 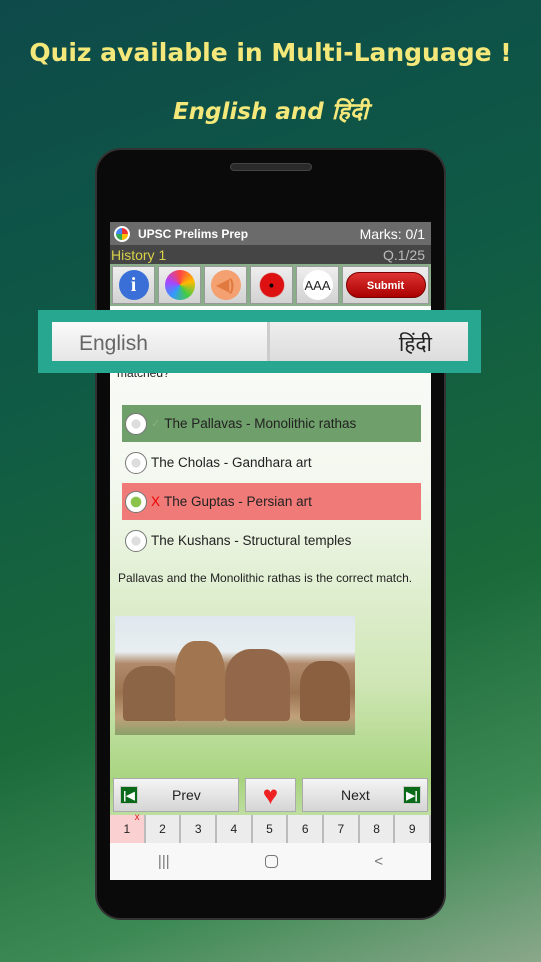 I want to click on question-number-2: 2, so click(x=163, y=829).